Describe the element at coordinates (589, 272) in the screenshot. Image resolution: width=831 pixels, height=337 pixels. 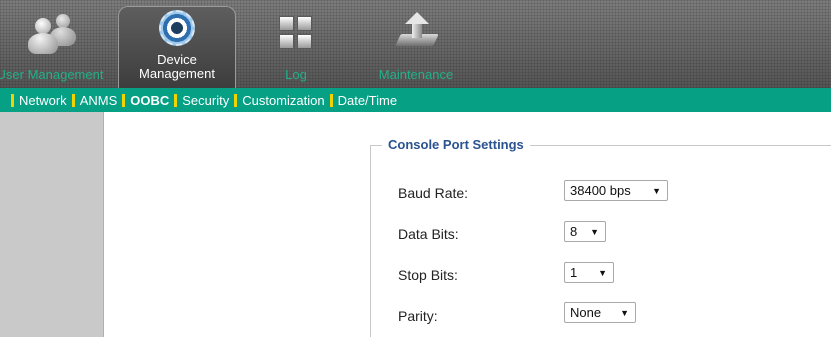
I see `stop-bits-select: 1 ▼` at that location.